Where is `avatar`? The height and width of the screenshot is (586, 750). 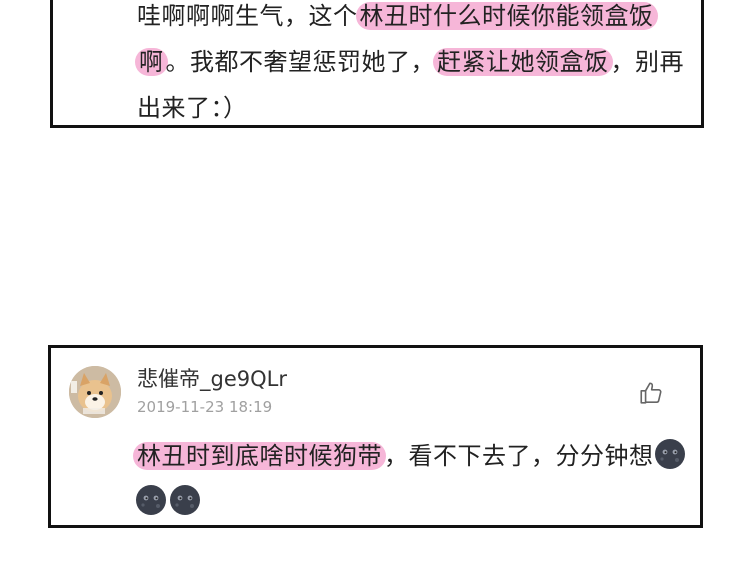
avatar is located at coordinates (95, 392).